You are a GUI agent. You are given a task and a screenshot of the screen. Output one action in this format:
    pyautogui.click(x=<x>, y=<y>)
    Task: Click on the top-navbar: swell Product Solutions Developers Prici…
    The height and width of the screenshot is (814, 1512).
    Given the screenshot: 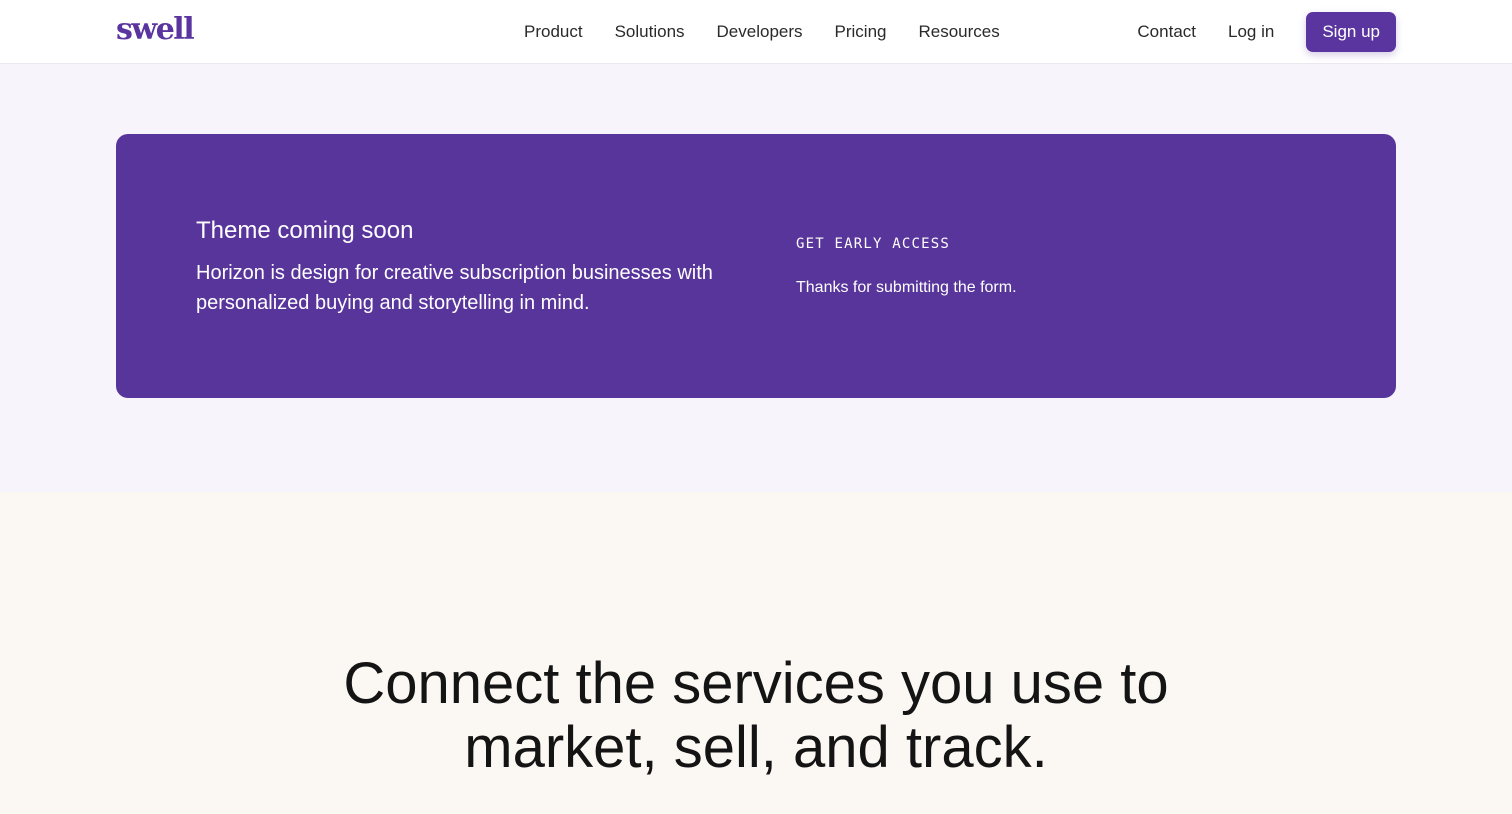 What is the action you would take?
    pyautogui.click(x=756, y=32)
    